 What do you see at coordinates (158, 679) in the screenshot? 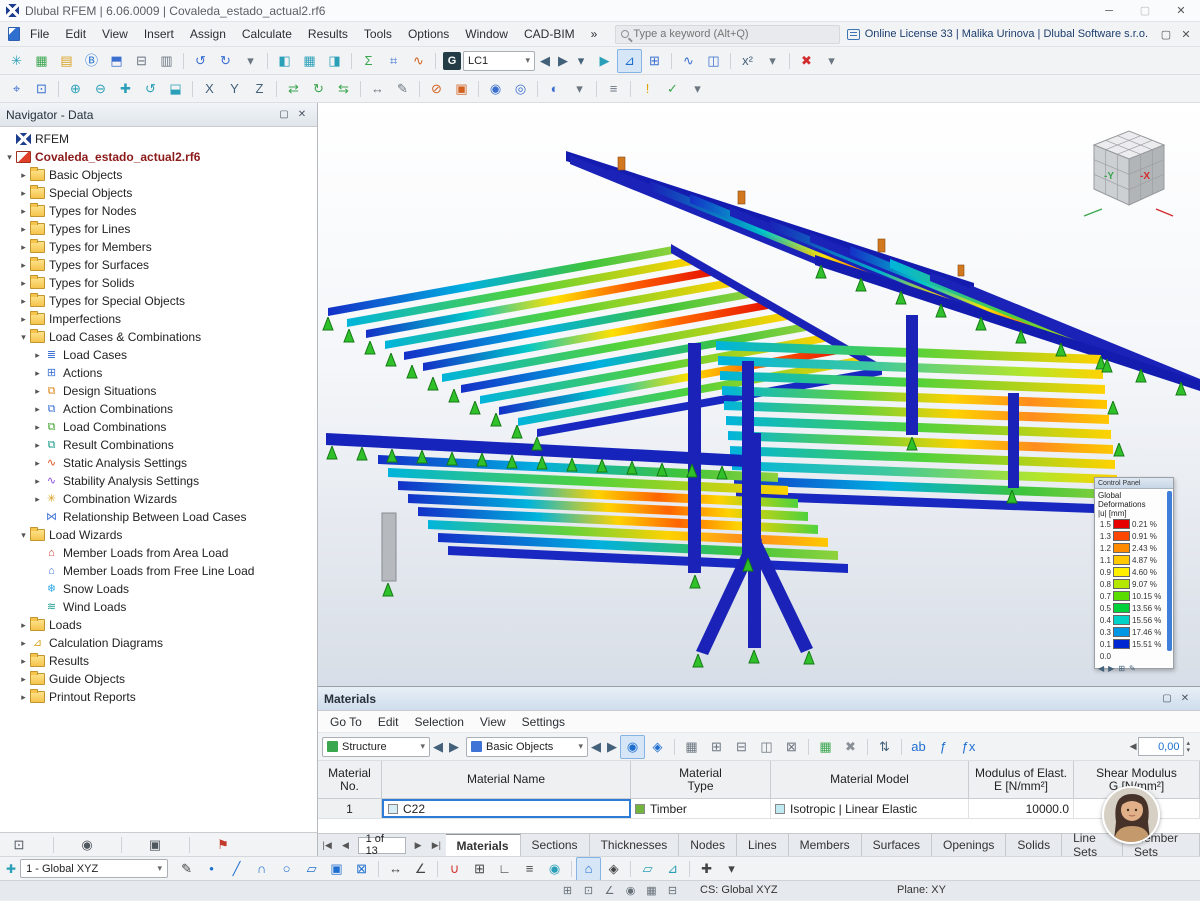
I see `tree-item-guide-objects: ▸ Guide Objects` at bounding box center [158, 679].